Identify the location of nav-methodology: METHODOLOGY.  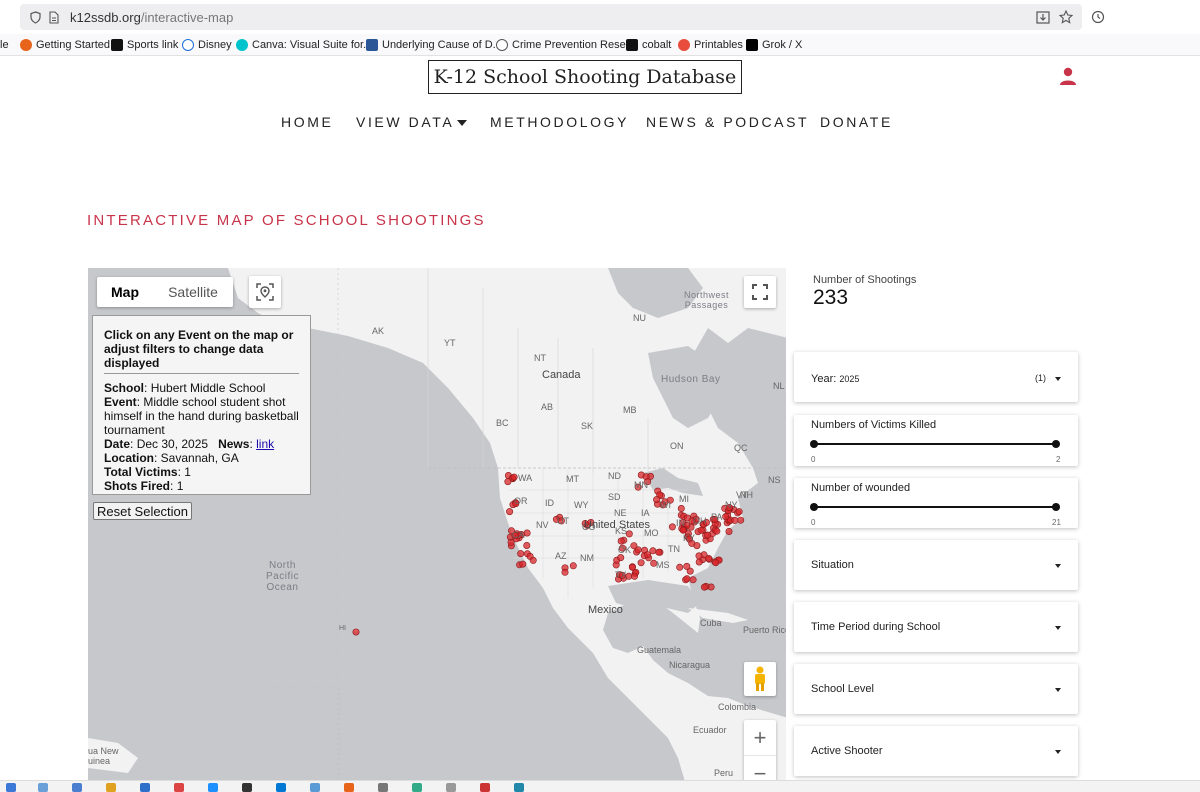
(559, 123).